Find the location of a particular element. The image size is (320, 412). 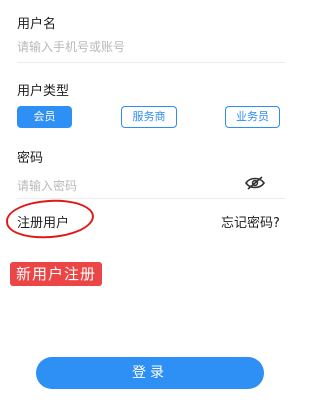

user-type-member-button: 会员 is located at coordinates (44, 117).